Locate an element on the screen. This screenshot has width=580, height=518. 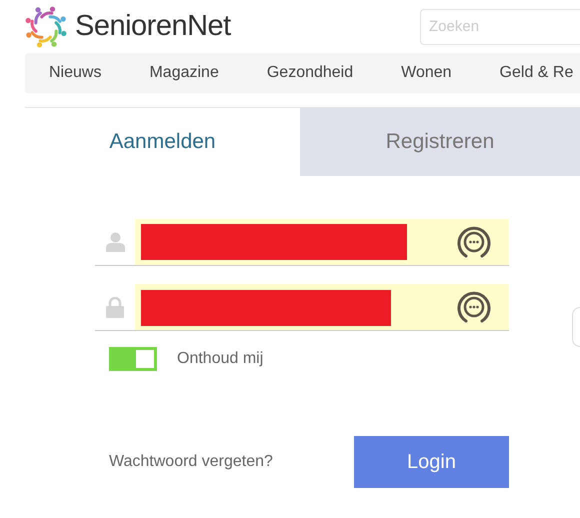
nav-link: Wonen is located at coordinates (426, 73).